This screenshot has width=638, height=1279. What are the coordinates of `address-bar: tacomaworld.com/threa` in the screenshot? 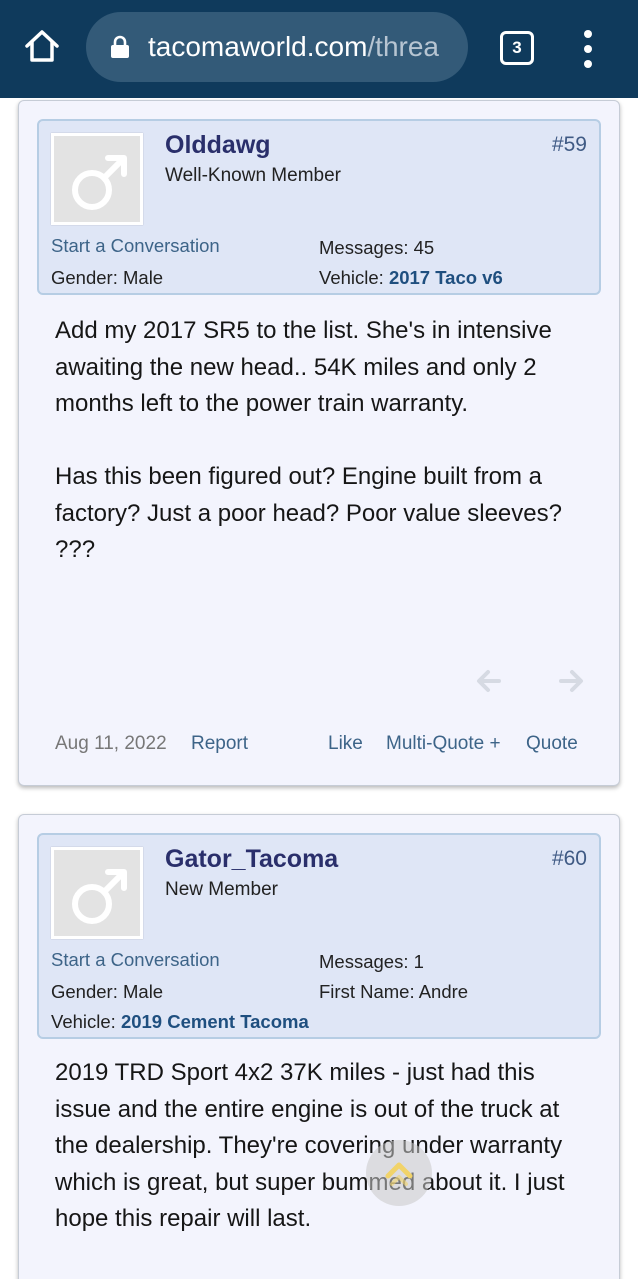 It's located at (277, 47).